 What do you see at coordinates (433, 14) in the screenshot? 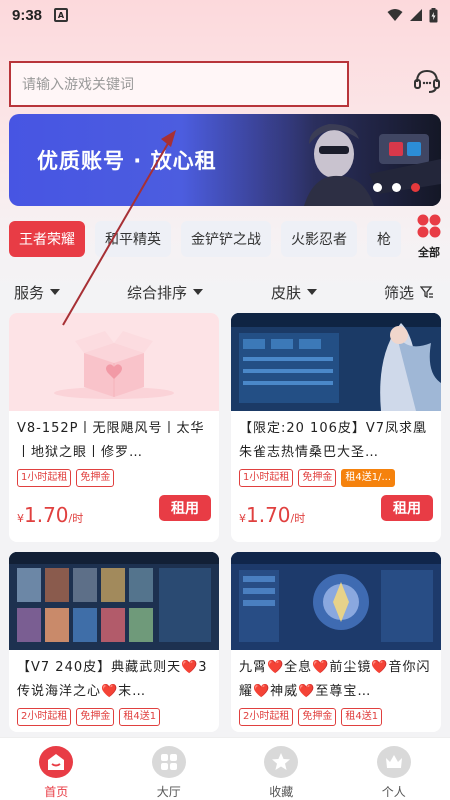
I see `battery-icon` at bounding box center [433, 14].